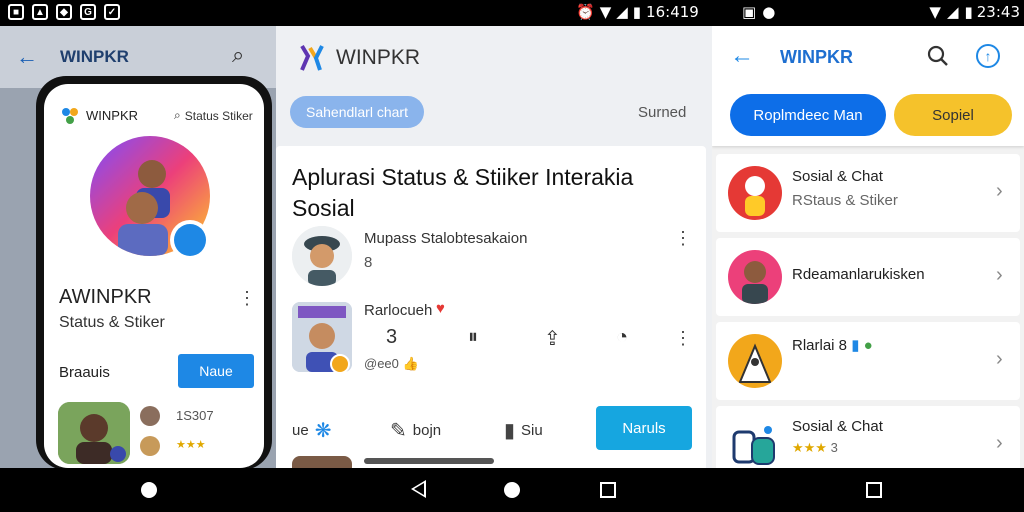 The image size is (1024, 512). I want to click on list-item-subtitle: RStaus & Stiker, so click(845, 200).